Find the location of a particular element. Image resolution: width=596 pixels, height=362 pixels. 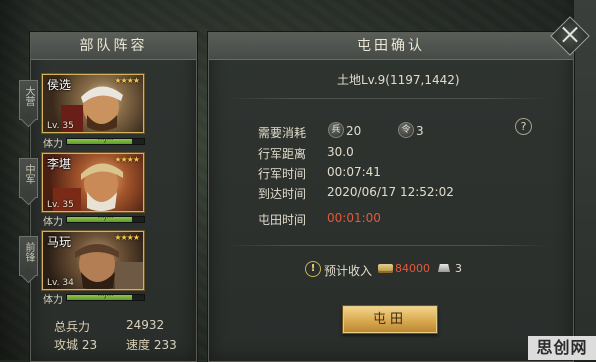

right-edge-strip is located at coordinates (585, 180).